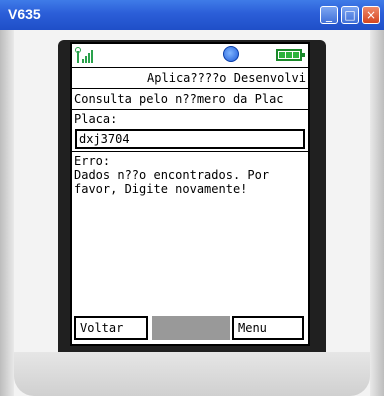 The image size is (384, 396). I want to click on back-softkey: Voltar, so click(111, 328).